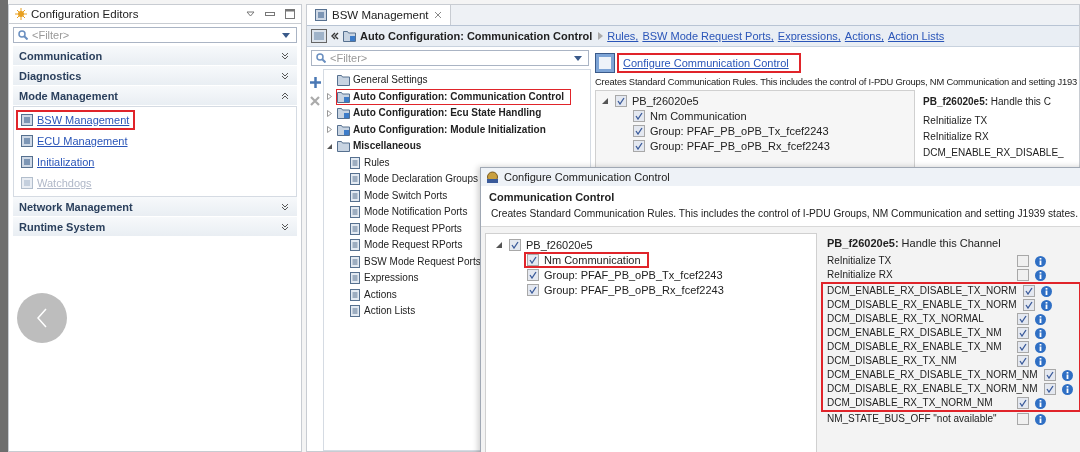  I want to click on breadcrumb-current: Auto Configuration: Communication Control, so click(476, 36).